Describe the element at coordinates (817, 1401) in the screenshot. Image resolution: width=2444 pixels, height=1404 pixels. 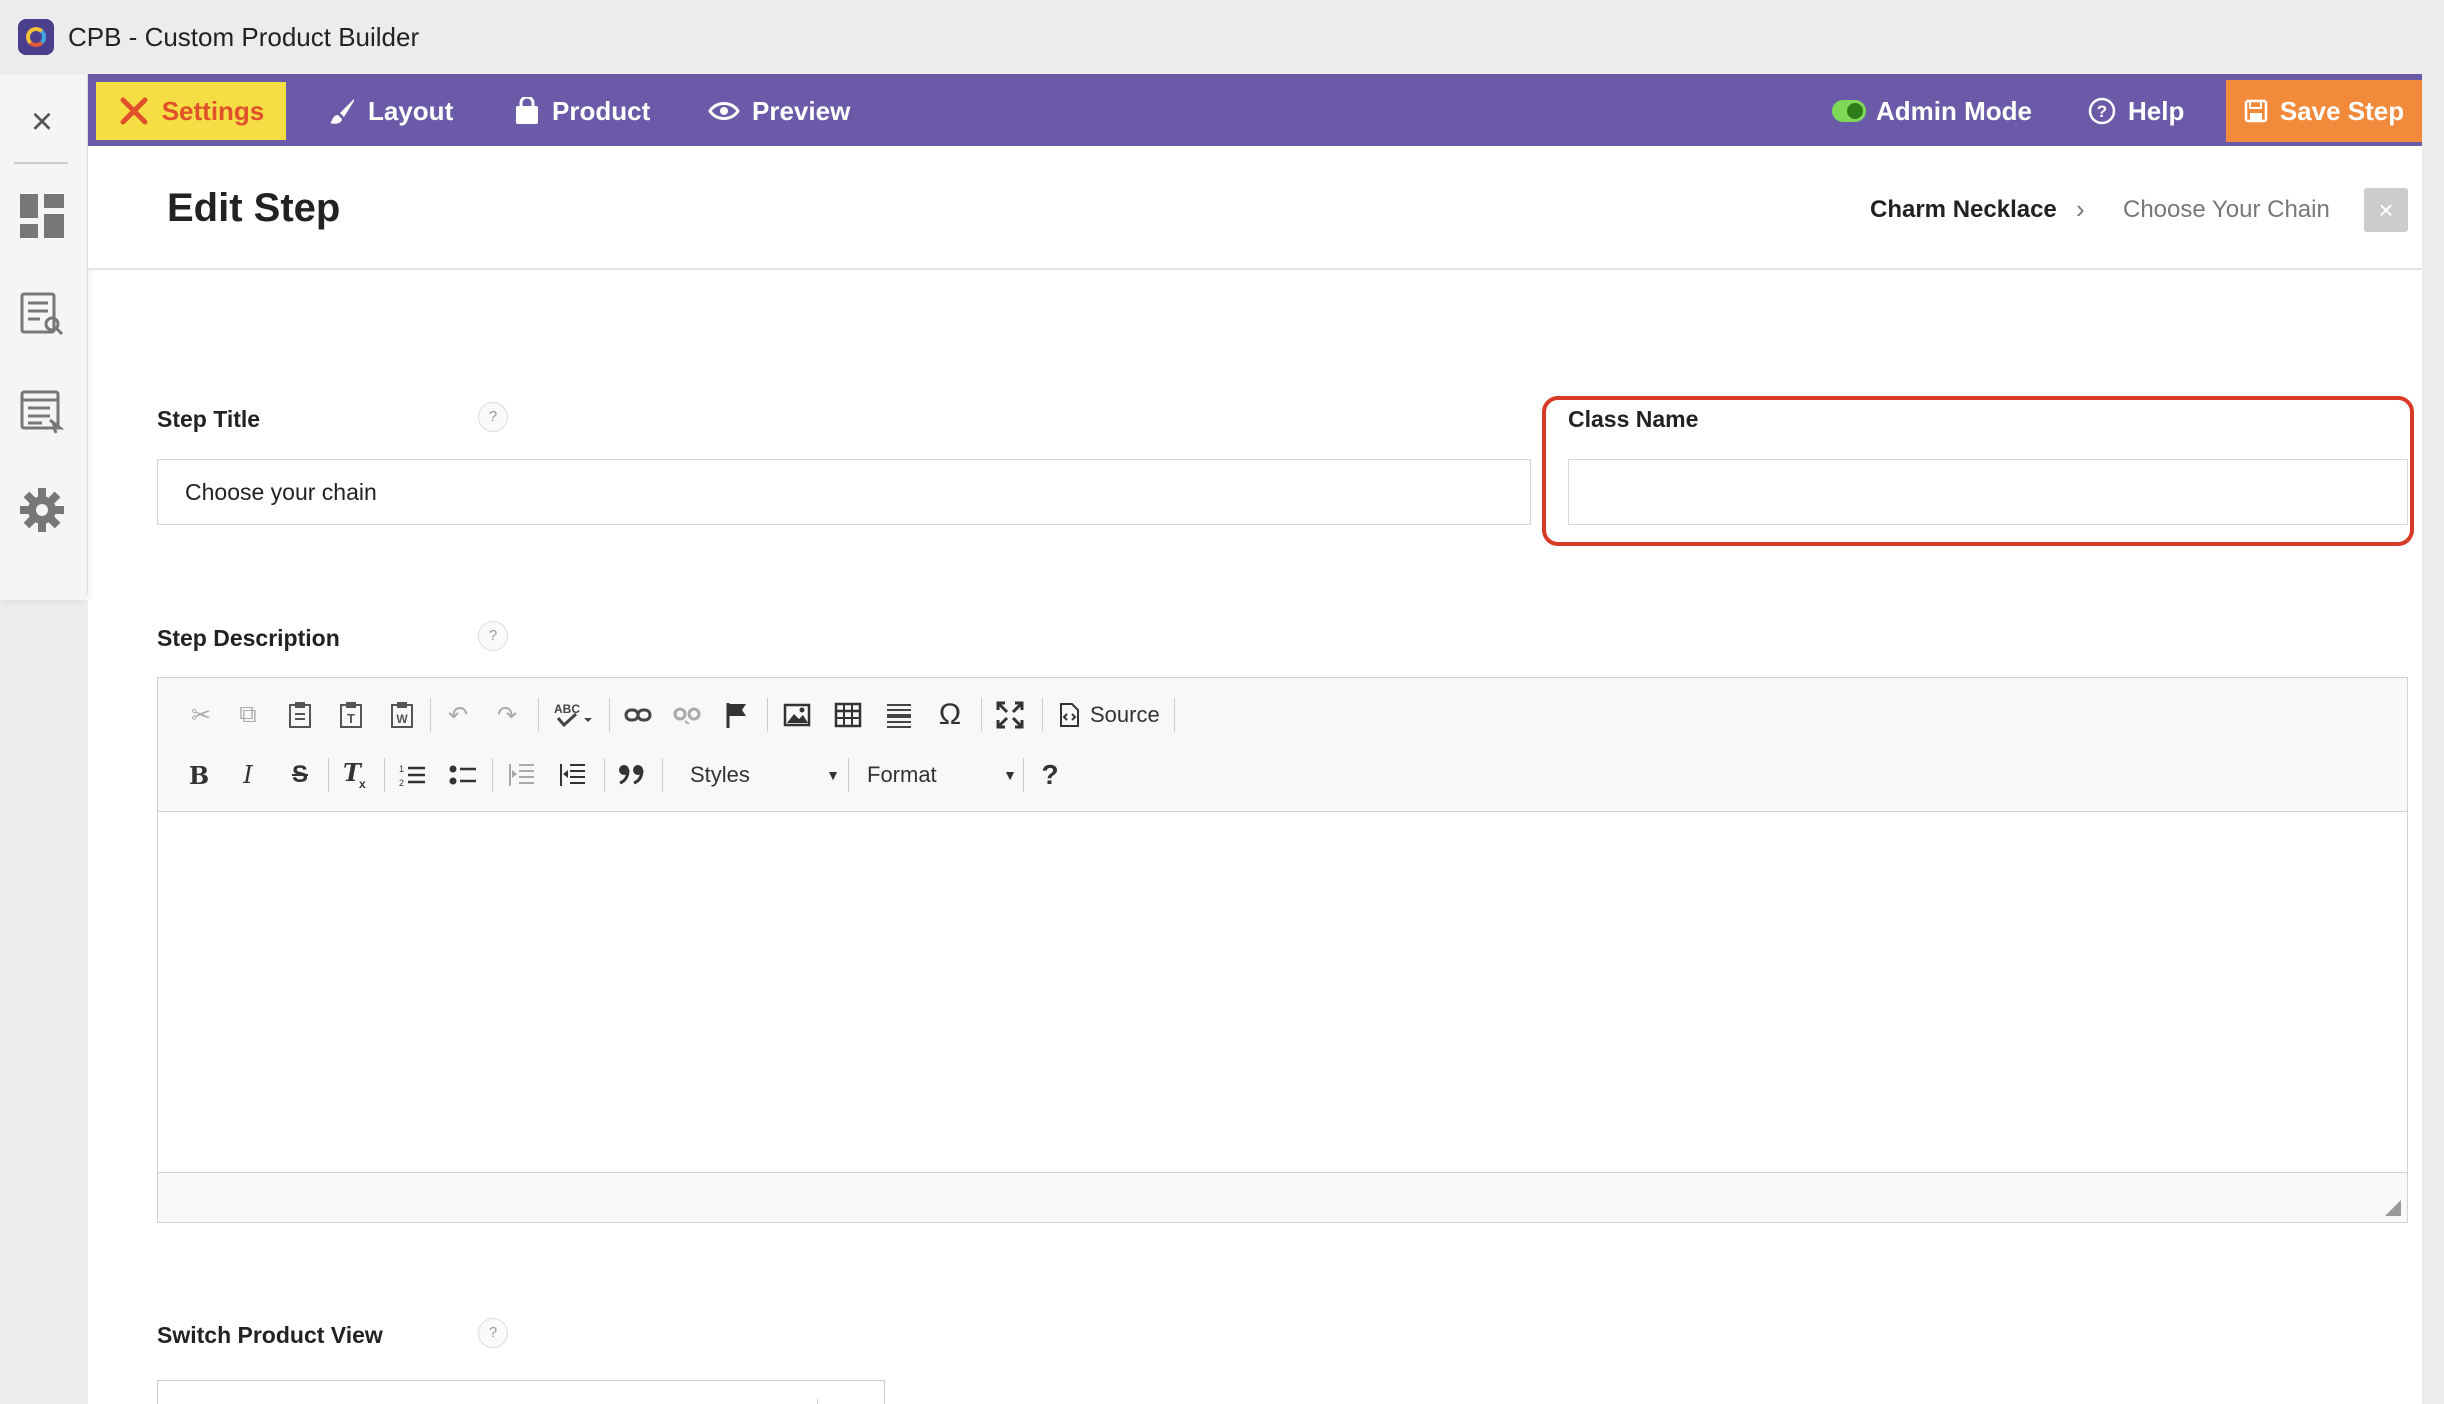
I see `select-divider` at that location.